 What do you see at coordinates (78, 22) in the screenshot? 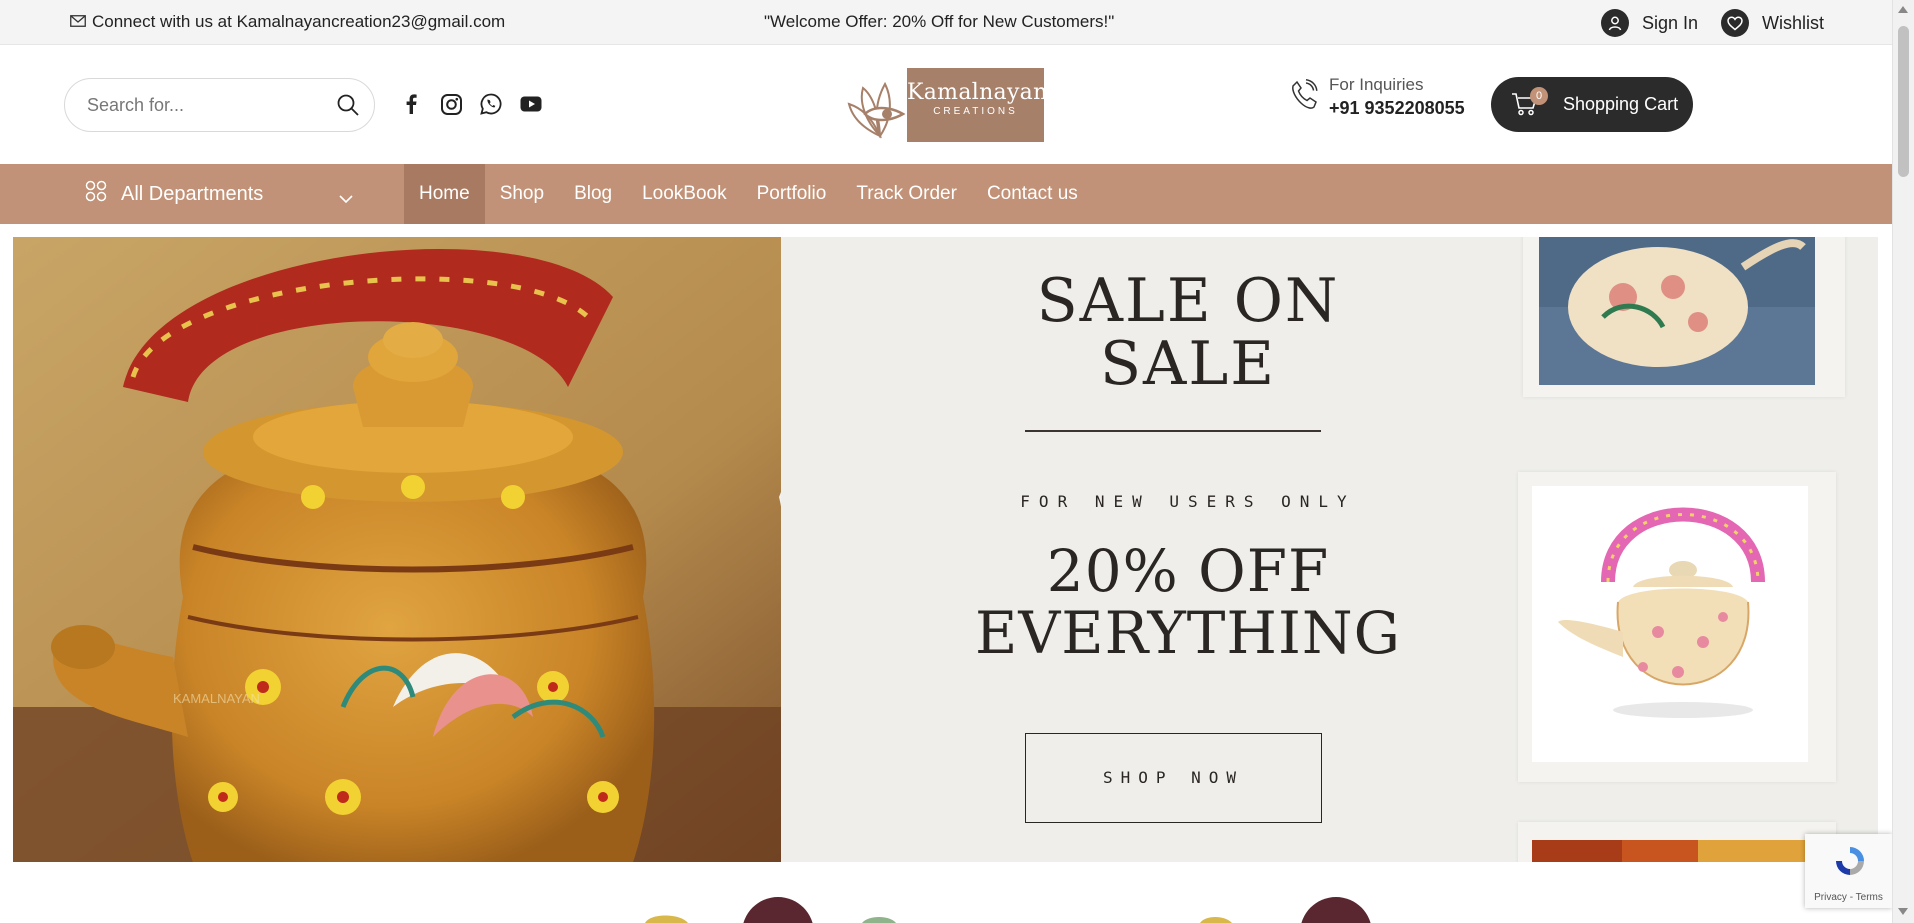
I see `mail-icon` at bounding box center [78, 22].